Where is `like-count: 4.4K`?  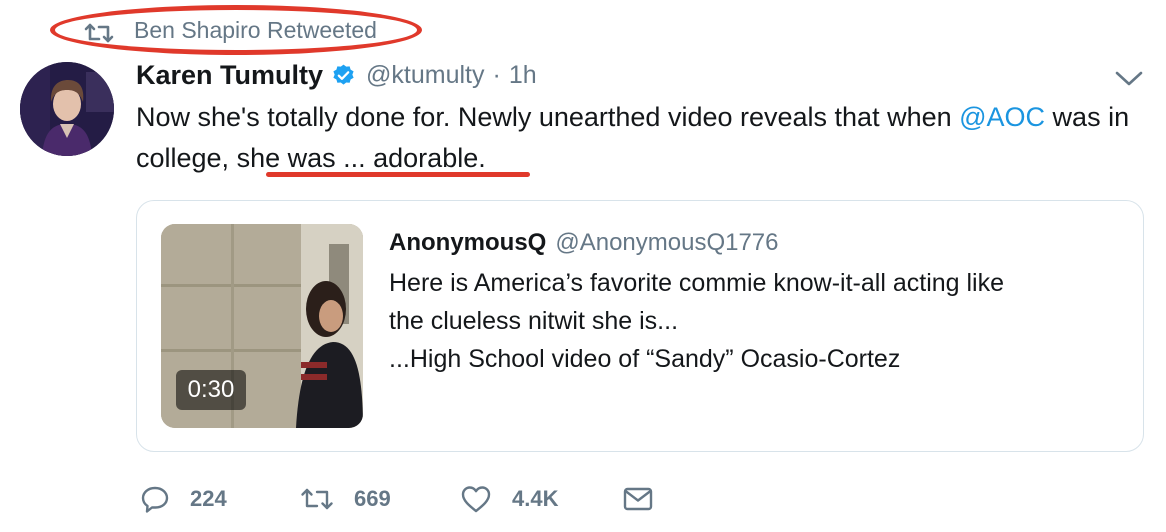
like-count: 4.4K is located at coordinates (535, 498).